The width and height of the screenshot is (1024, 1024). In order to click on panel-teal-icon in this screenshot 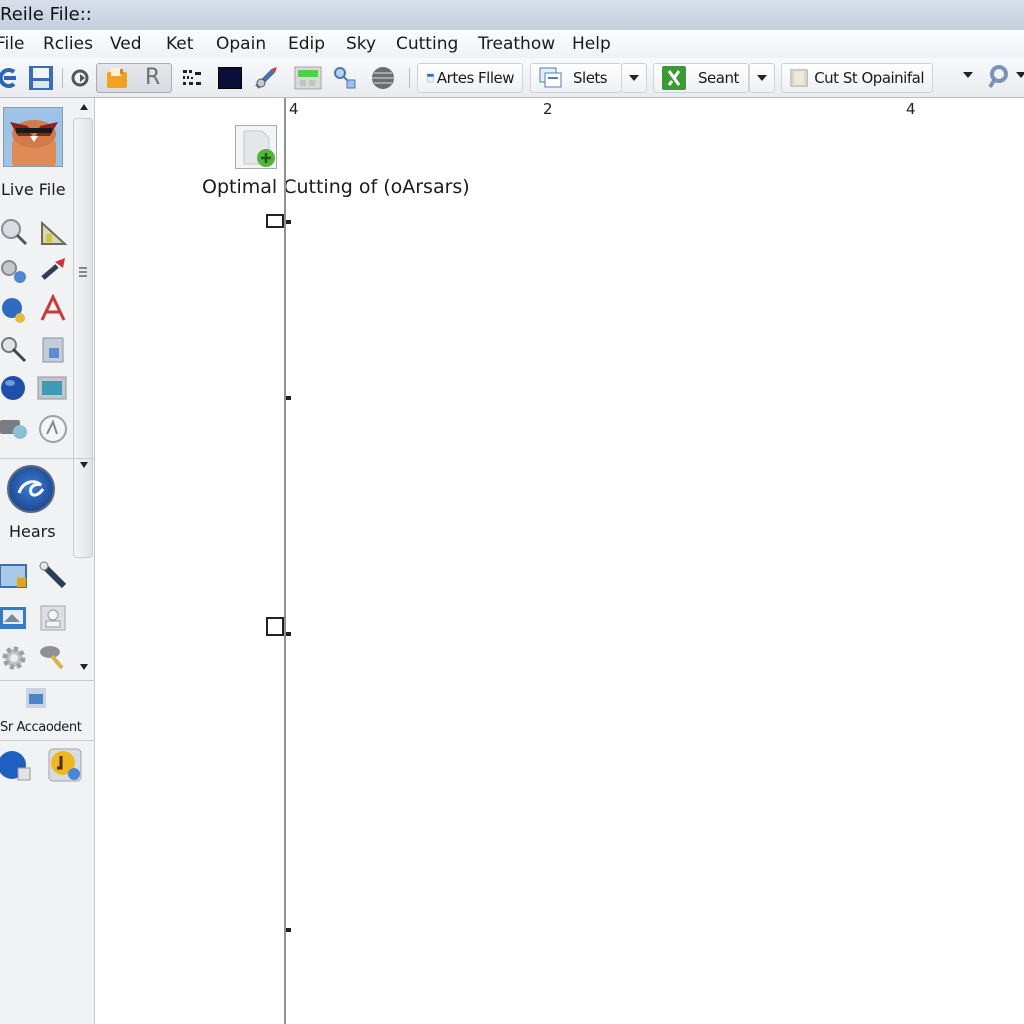, I will do `click(52, 388)`.